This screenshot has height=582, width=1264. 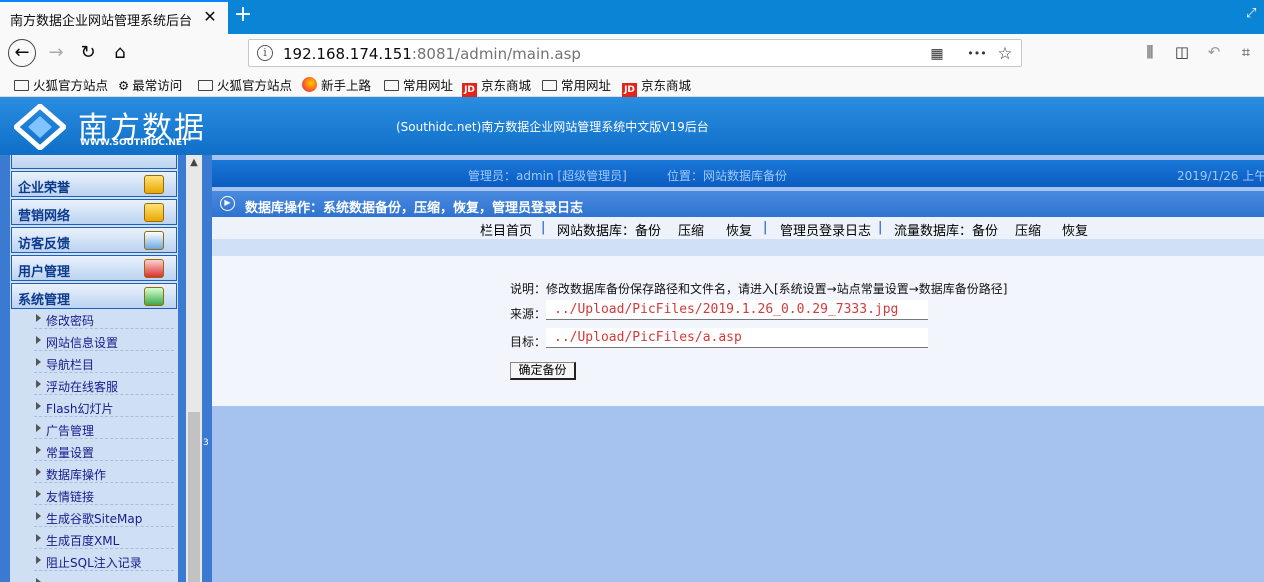 I want to click on menu-restore-traffic-link: 恢复, so click(x=1075, y=229).